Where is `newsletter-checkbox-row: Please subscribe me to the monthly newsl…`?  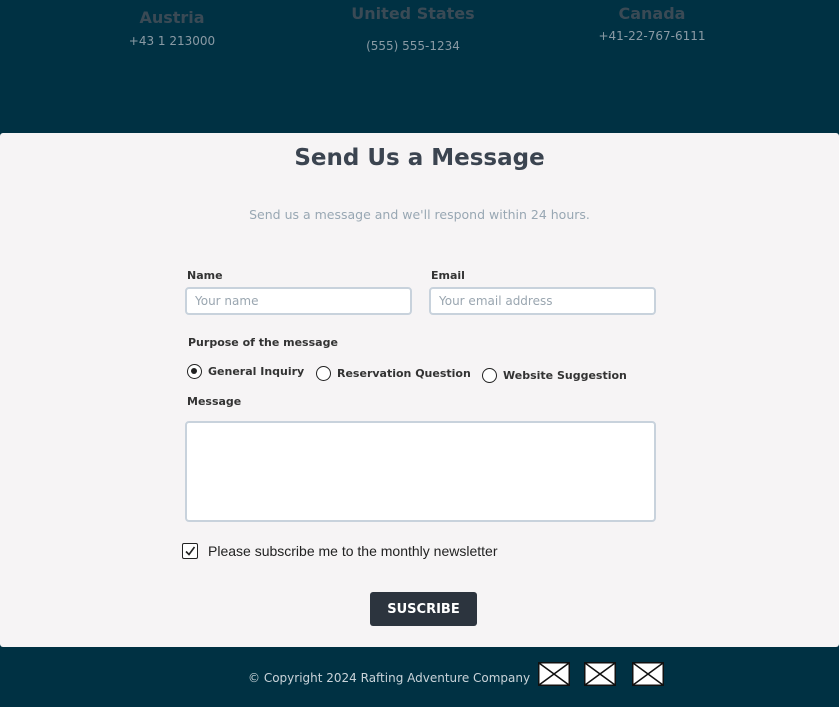 newsletter-checkbox-row: Please subscribe me to the monthly newsl… is located at coordinates (339, 551).